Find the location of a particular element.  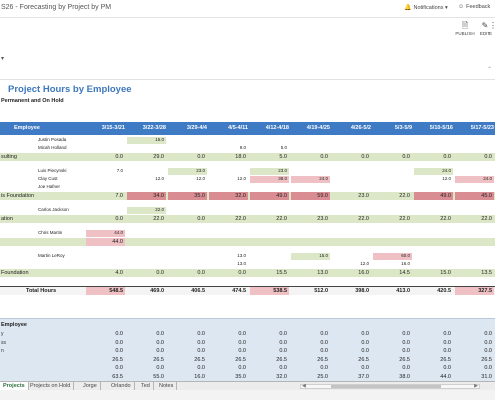

hours-cell: 60.0 is located at coordinates (392, 256).